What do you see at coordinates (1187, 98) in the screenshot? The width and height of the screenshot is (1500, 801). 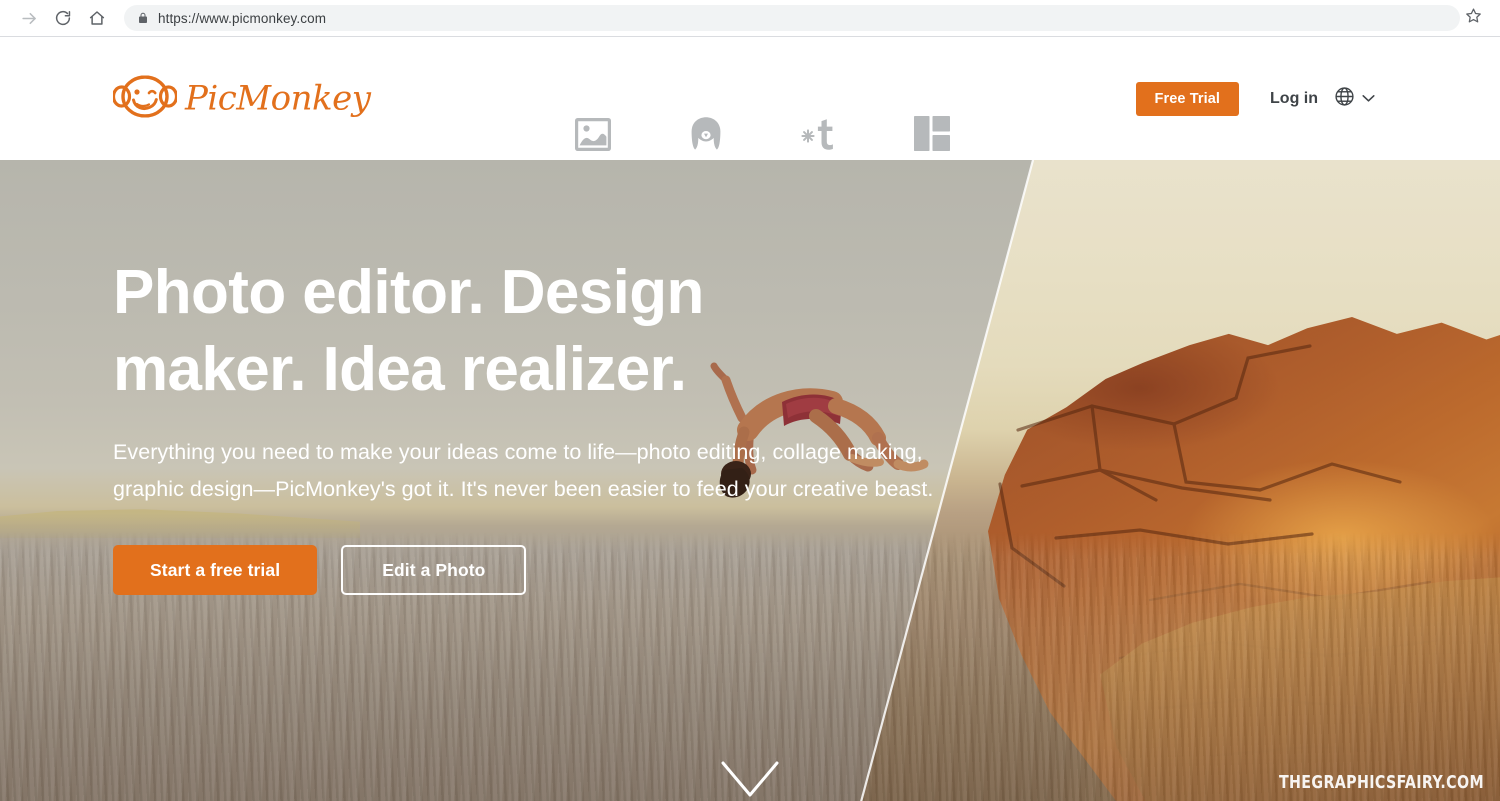 I see `free-trial-button: Free Trial` at bounding box center [1187, 98].